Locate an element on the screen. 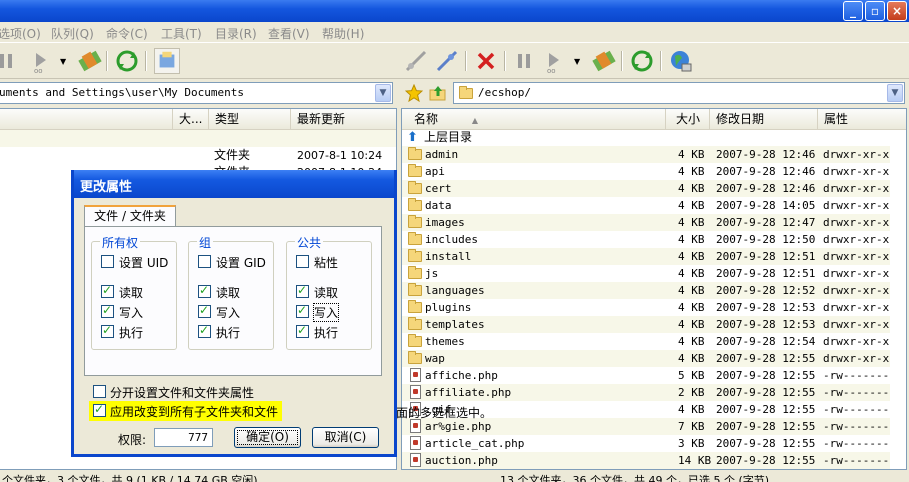 The width and height of the screenshot is (909, 482). table-row: templates 4 KB 2007-9-28 12:53 drwxr-xr-x is located at coordinates (646, 324).